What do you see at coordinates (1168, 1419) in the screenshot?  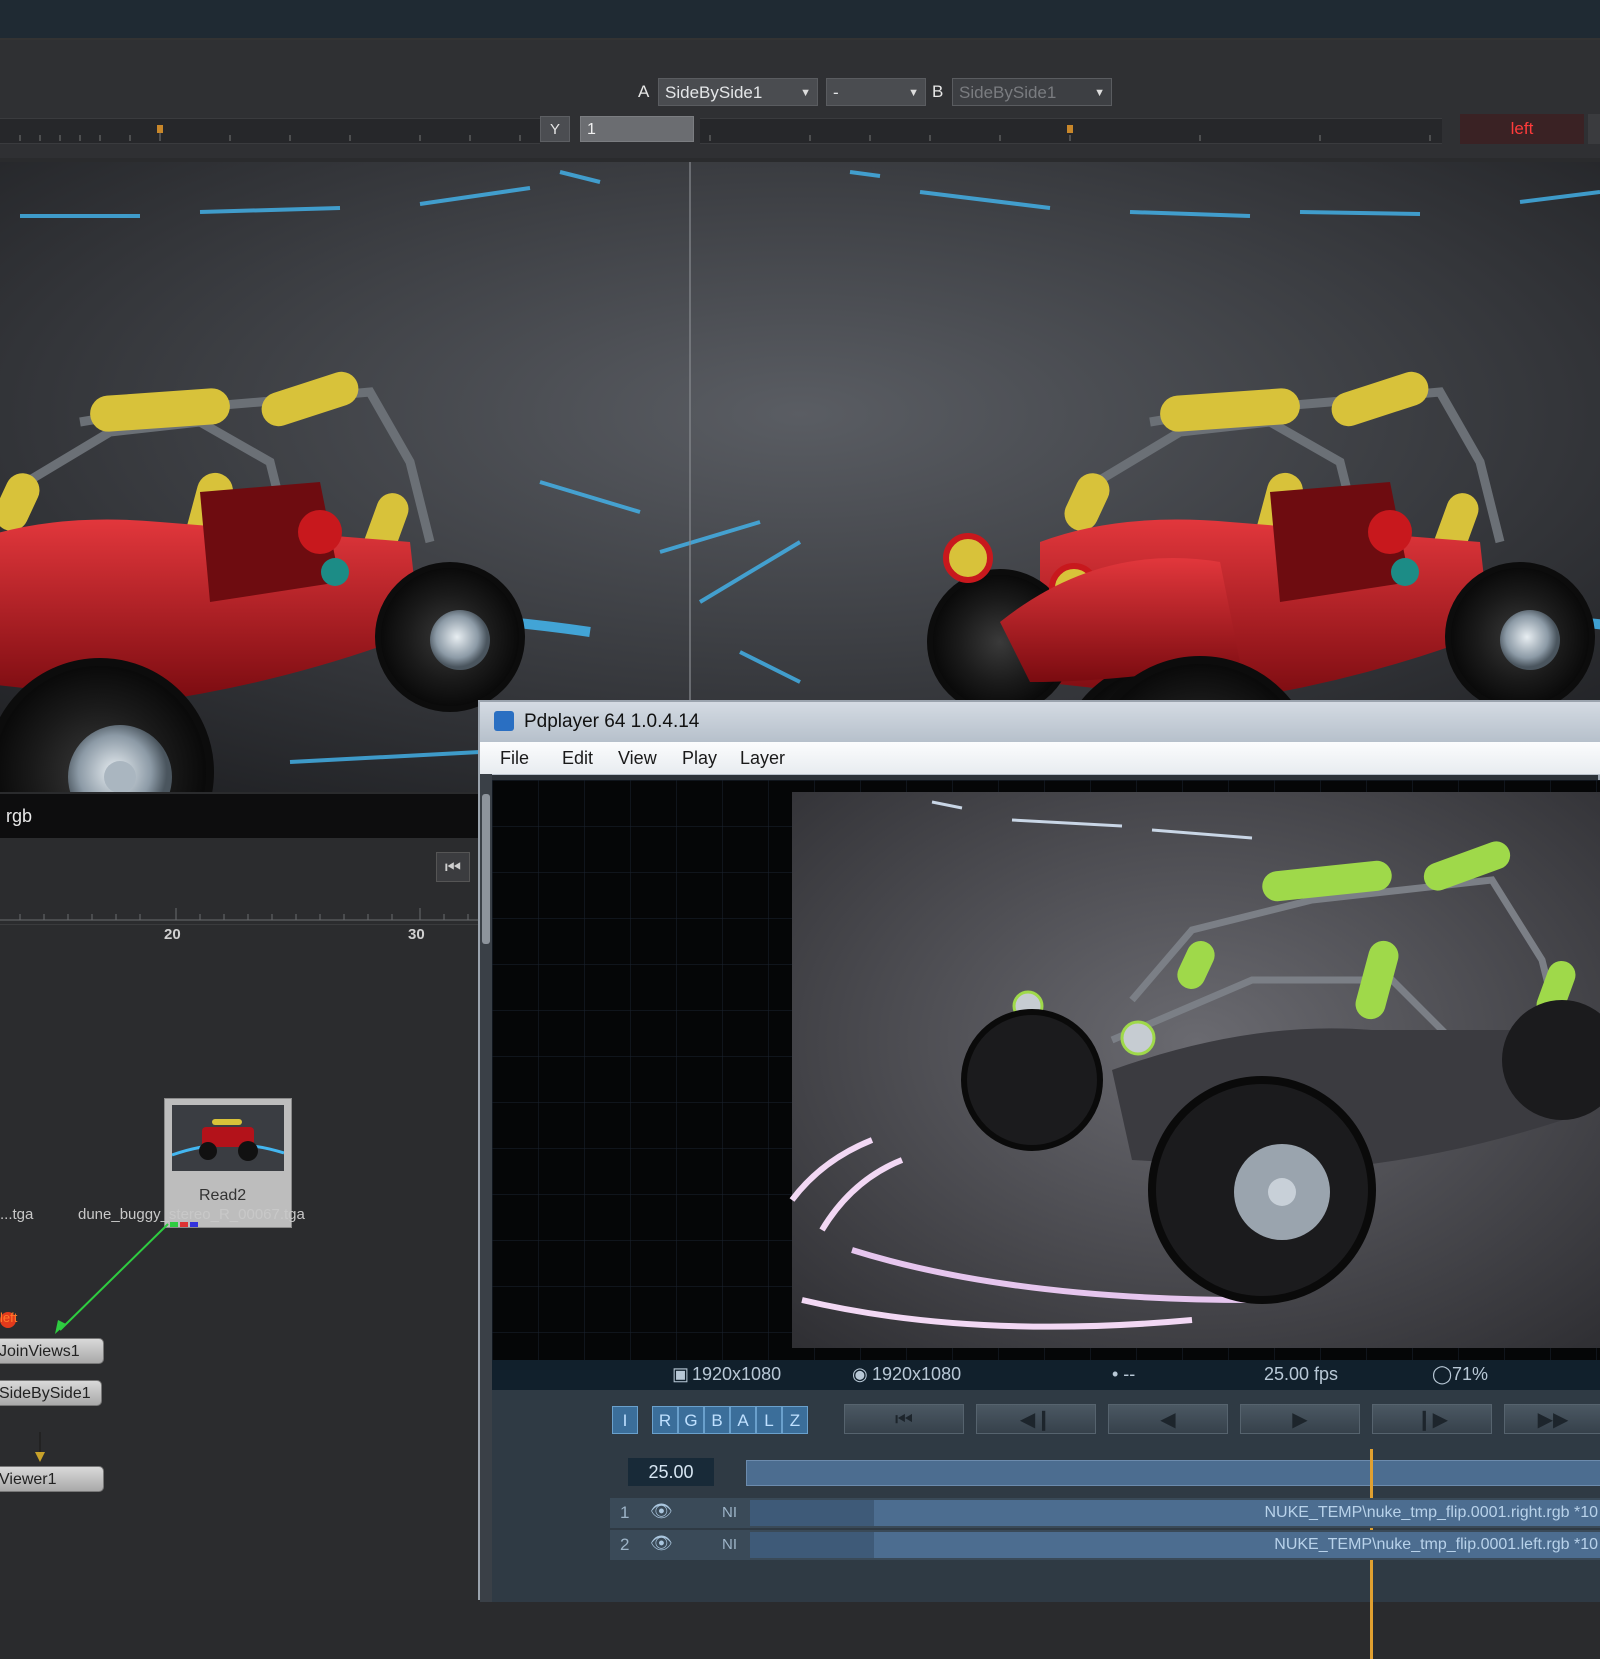 I see `play-backward-icon: ◀` at bounding box center [1168, 1419].